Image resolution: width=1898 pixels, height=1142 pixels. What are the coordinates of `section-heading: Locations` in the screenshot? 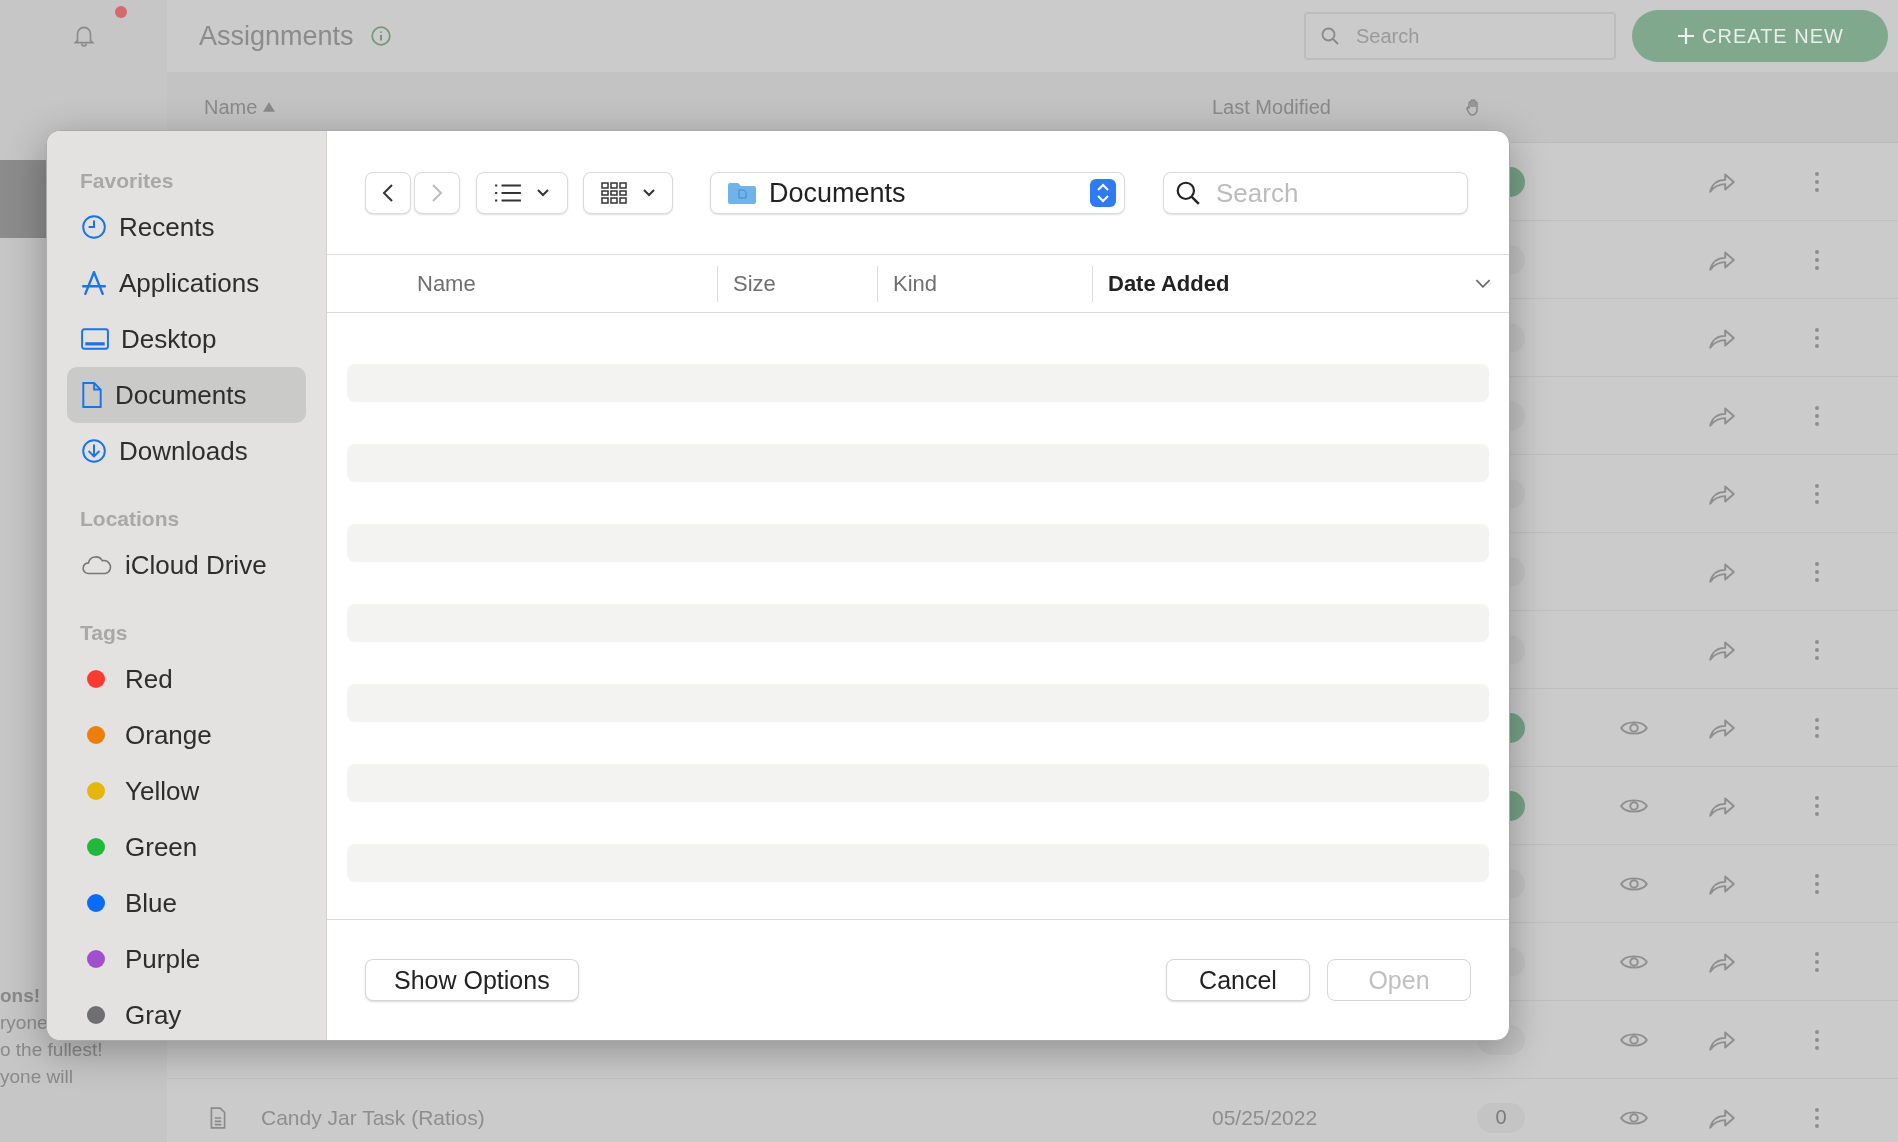 It's located at (130, 519).